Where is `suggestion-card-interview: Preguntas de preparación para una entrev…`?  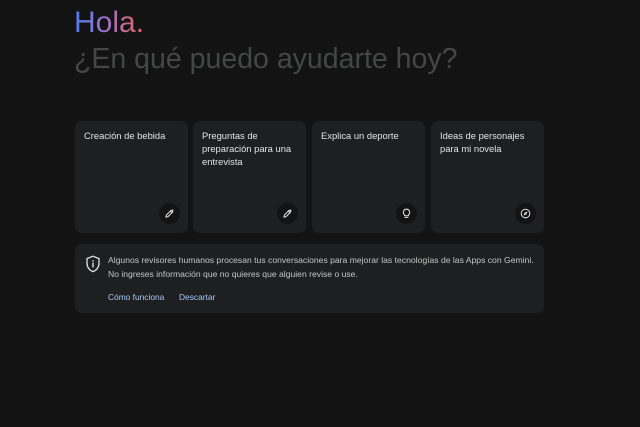
suggestion-card-interview: Preguntas de preparación para una entrev… is located at coordinates (249, 177).